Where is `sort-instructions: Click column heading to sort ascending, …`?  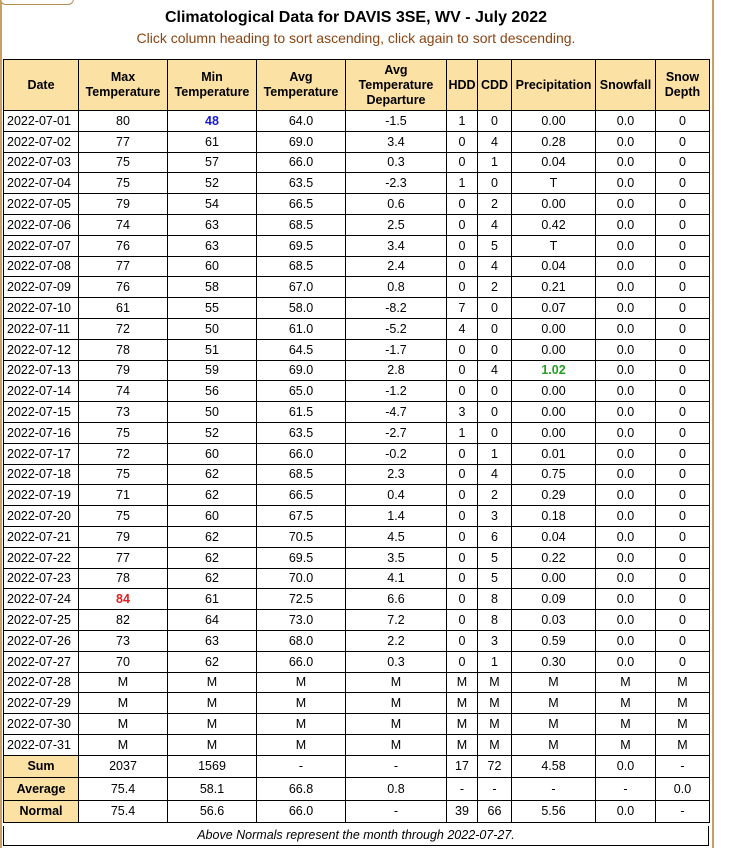
sort-instructions: Click column heading to sort ascending, … is located at coordinates (356, 38).